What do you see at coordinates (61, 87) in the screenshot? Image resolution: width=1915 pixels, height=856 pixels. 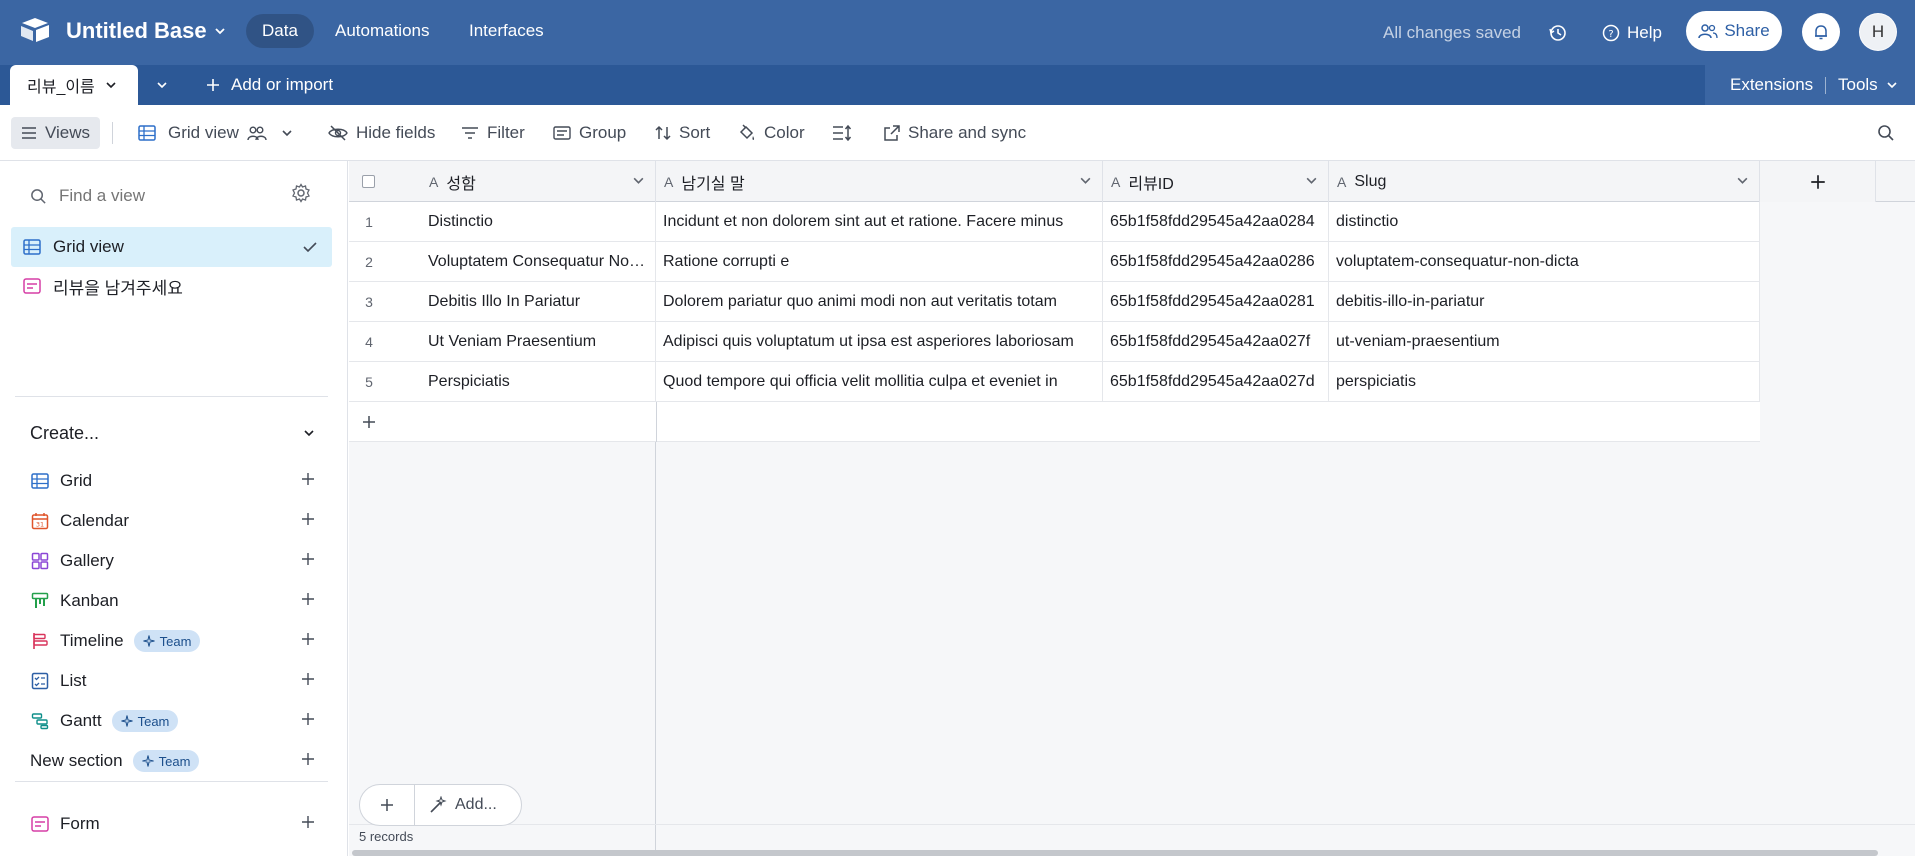 I see `tab-label: 리뷰_이름` at bounding box center [61, 87].